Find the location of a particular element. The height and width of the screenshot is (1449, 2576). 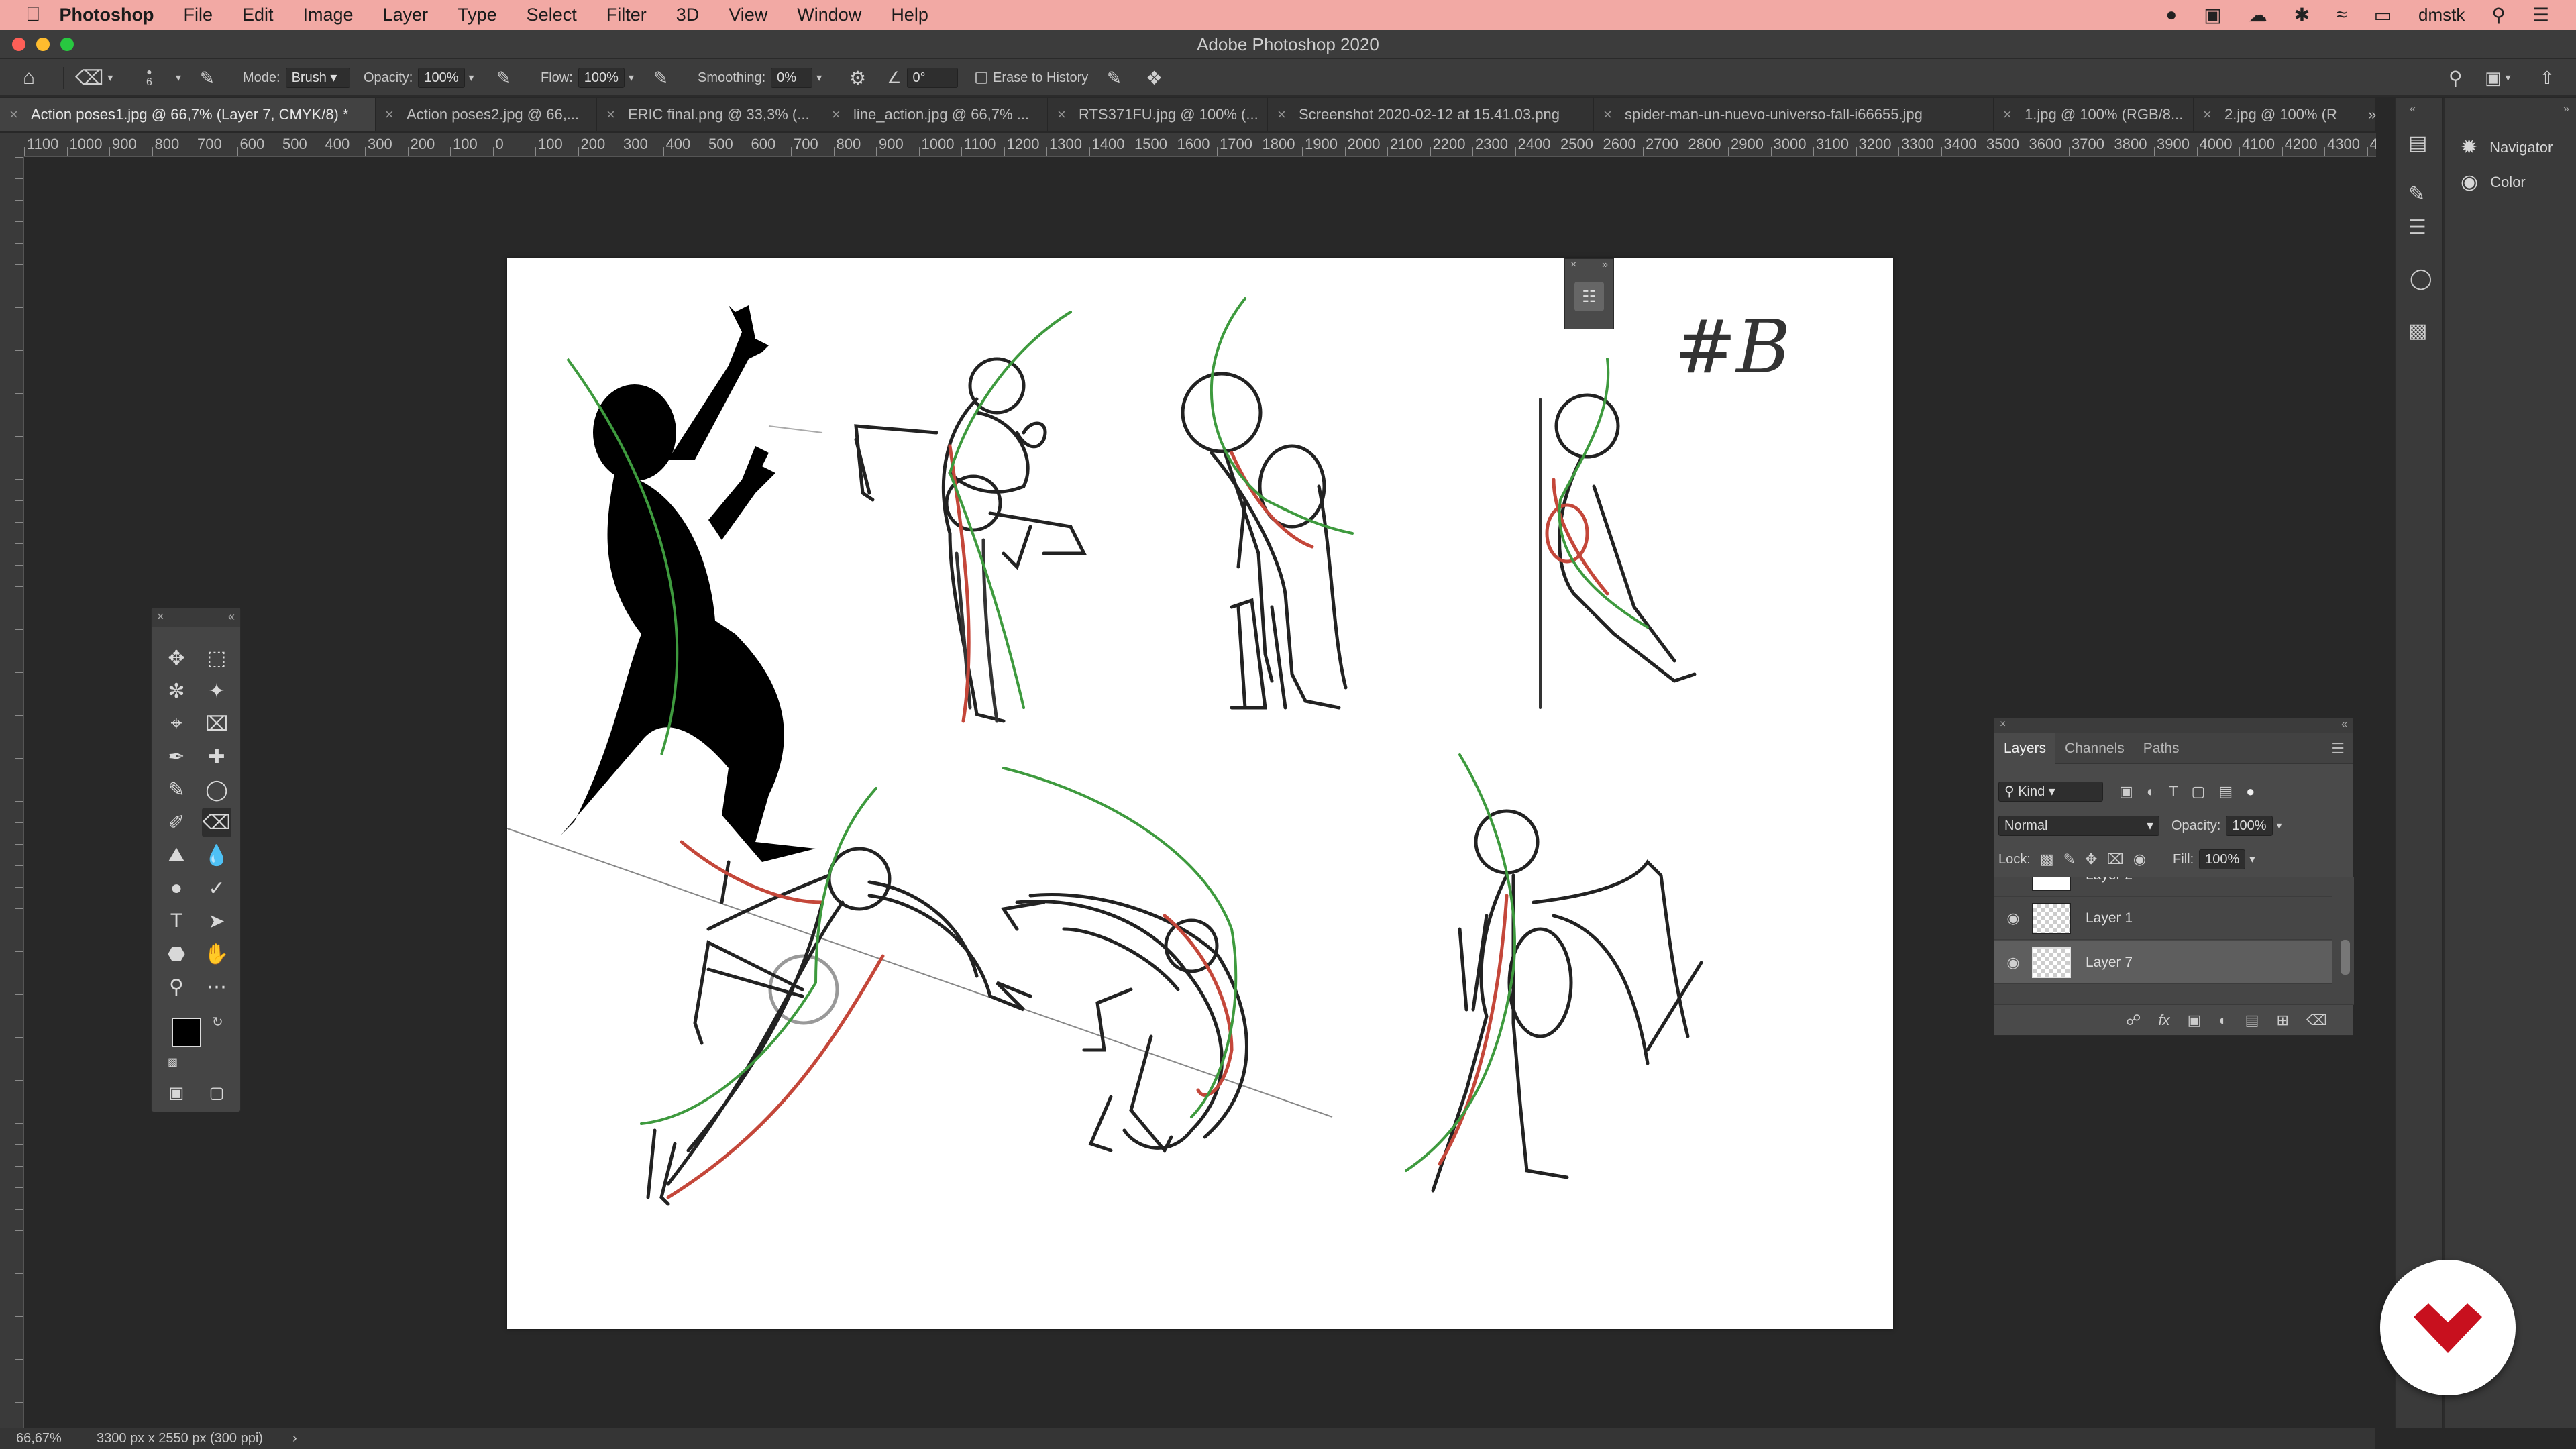

screen-mode-icon: ▢ is located at coordinates (216, 1093).